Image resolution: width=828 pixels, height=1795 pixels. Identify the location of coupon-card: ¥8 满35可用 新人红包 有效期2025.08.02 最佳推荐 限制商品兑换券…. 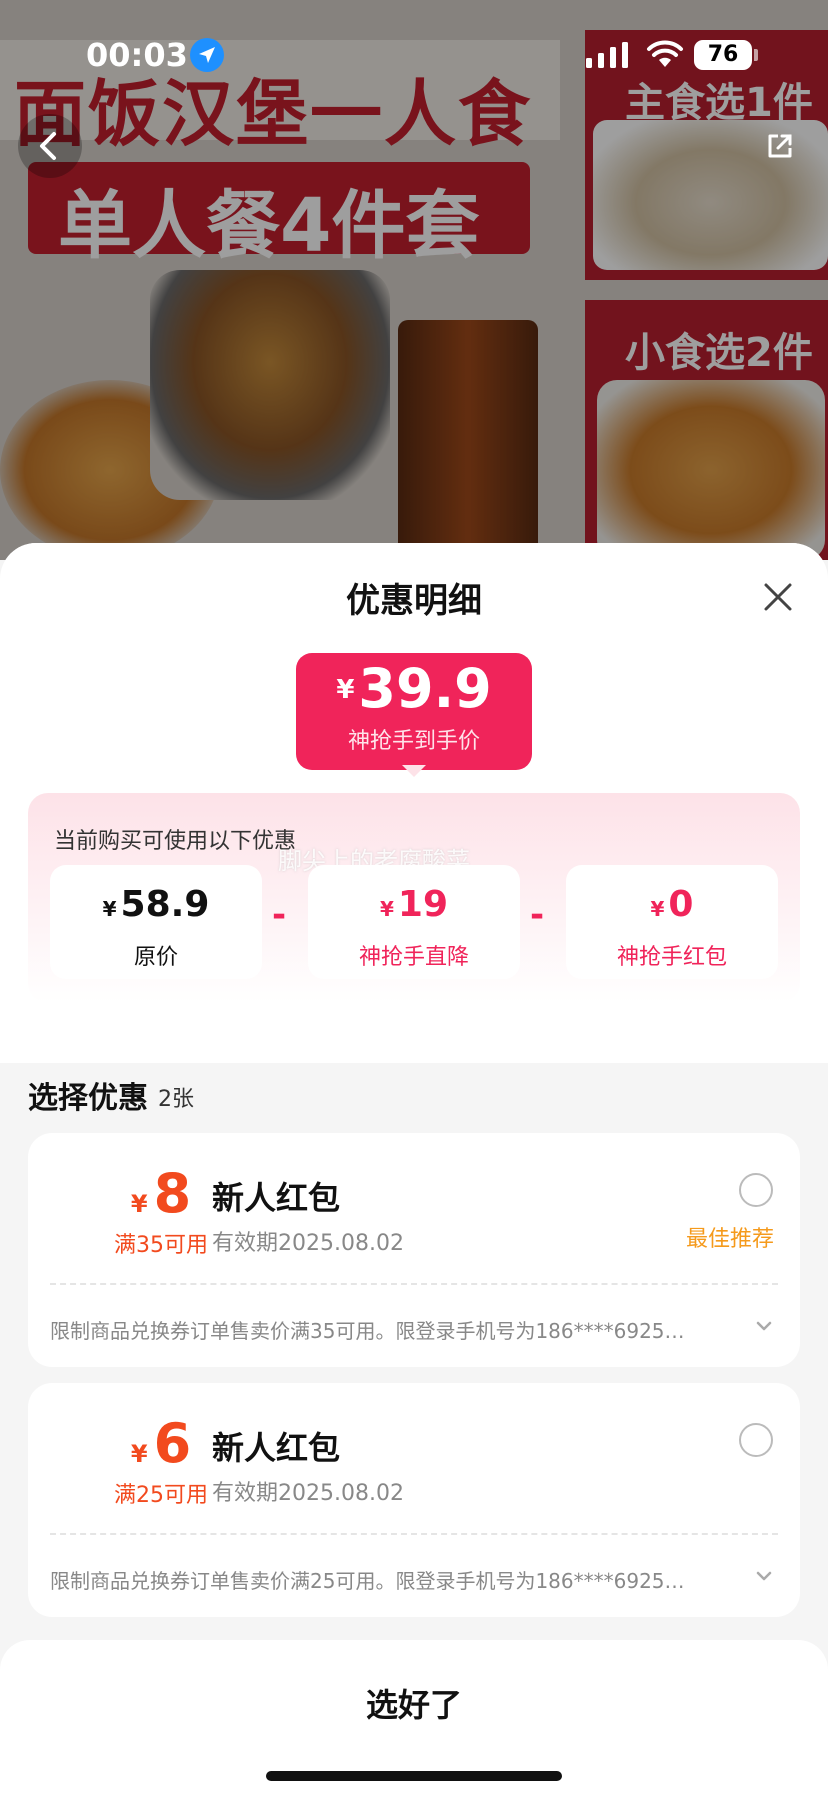
(414, 1250).